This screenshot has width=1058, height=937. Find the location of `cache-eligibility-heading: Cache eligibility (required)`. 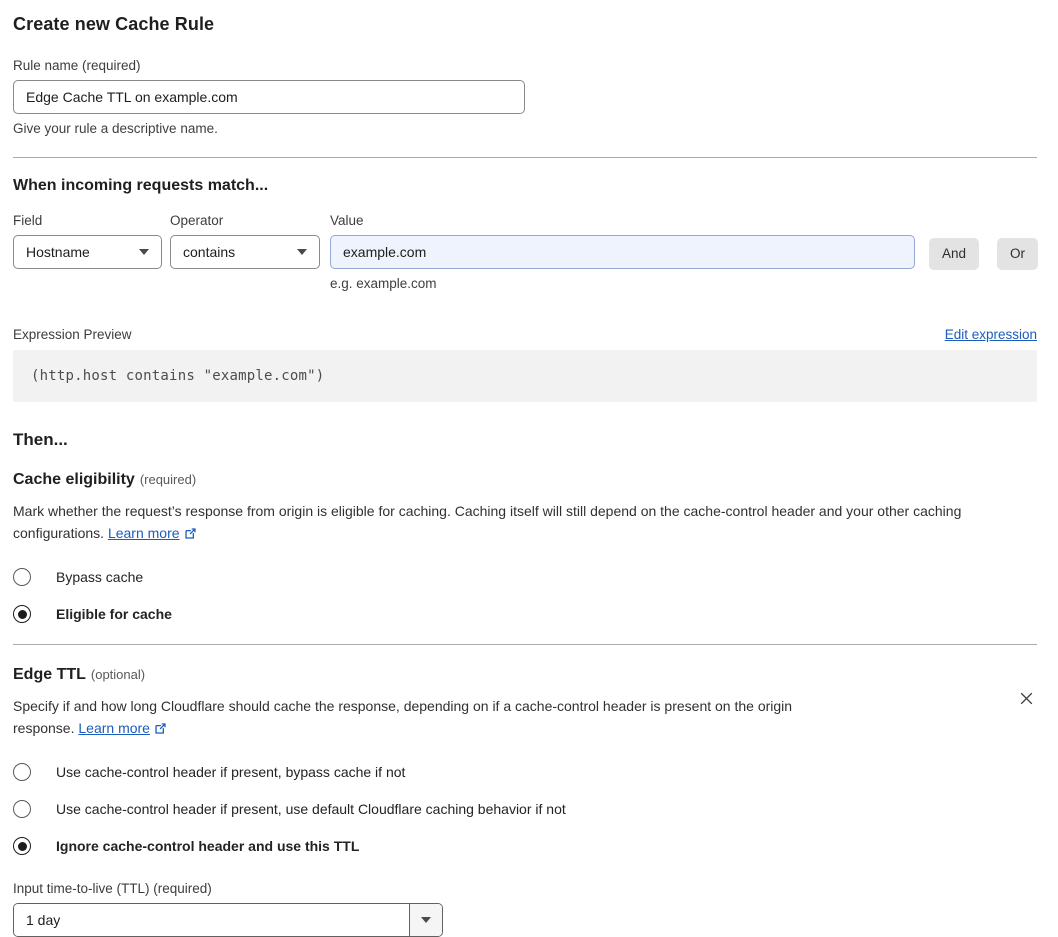

cache-eligibility-heading: Cache eligibility (required) is located at coordinates (525, 480).